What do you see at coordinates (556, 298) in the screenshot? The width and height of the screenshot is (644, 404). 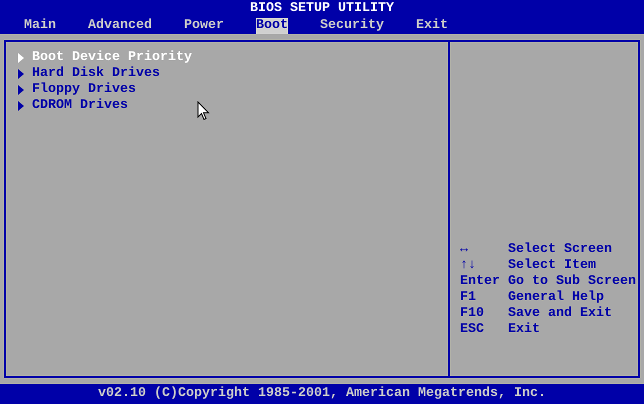 I see `key-action: General Help` at bounding box center [556, 298].